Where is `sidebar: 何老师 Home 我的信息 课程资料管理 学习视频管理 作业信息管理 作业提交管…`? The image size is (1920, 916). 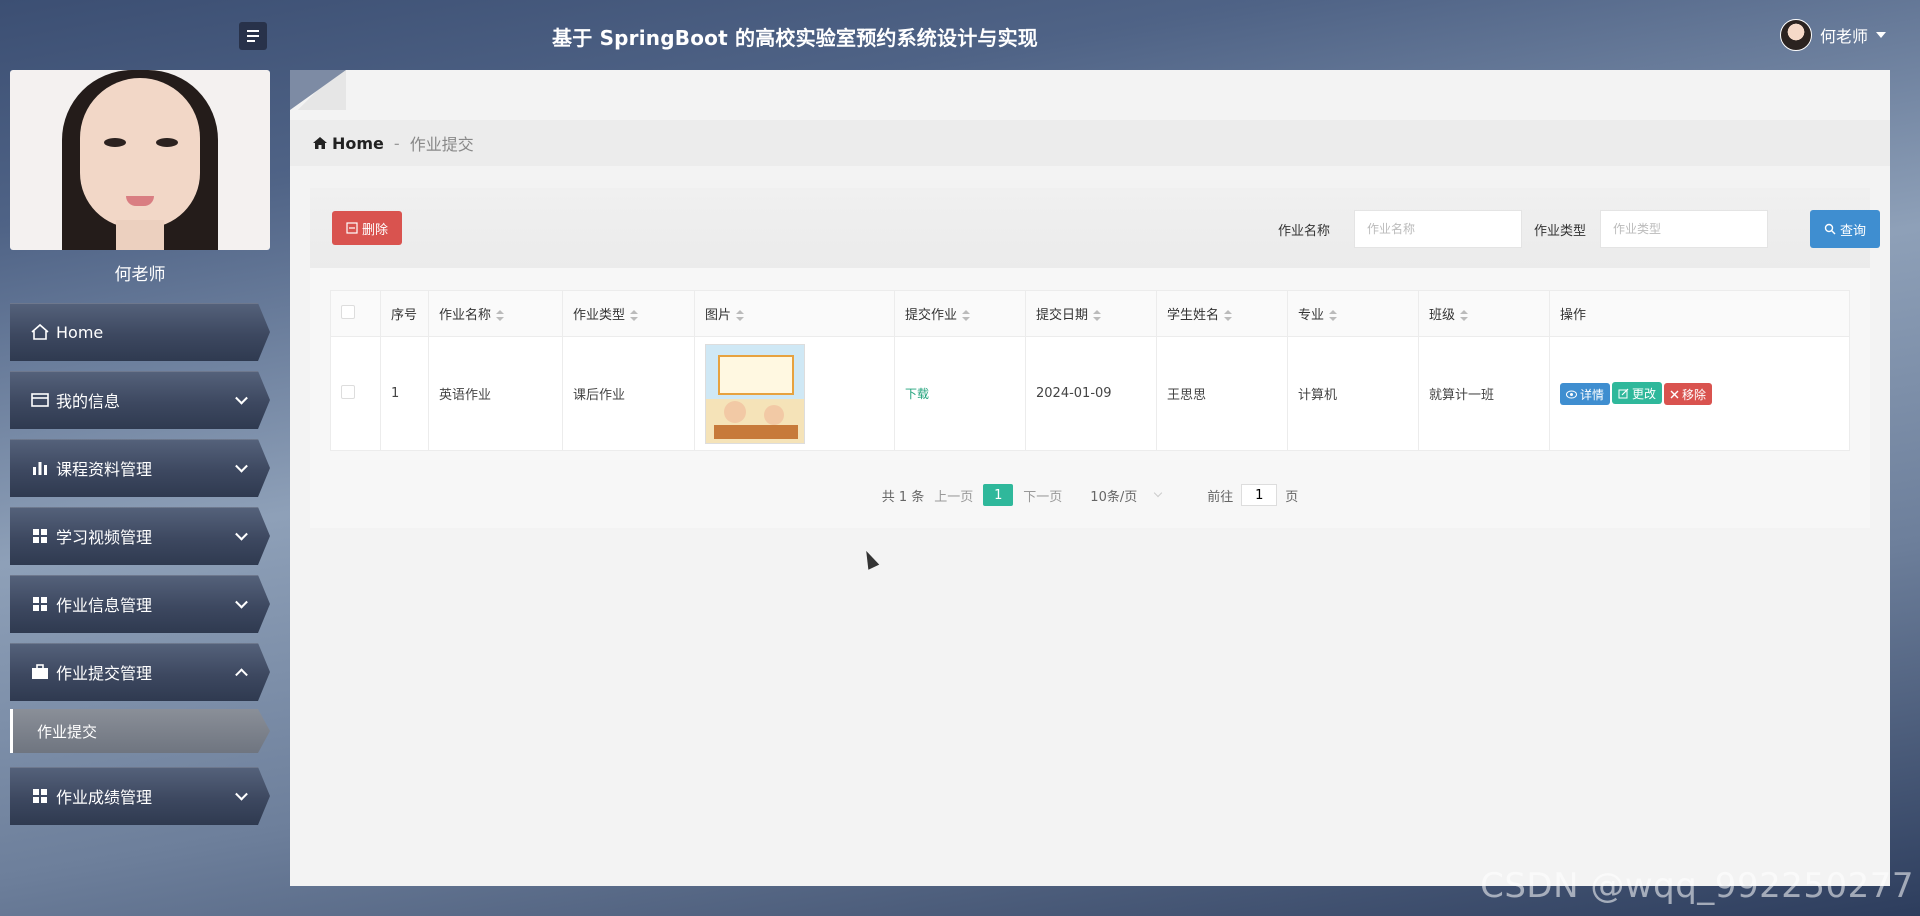
sidebar: 何老师 Home 我的信息 课程资料管理 学习视频管理 作业信息管理 作业提交管… is located at coordinates (140, 452).